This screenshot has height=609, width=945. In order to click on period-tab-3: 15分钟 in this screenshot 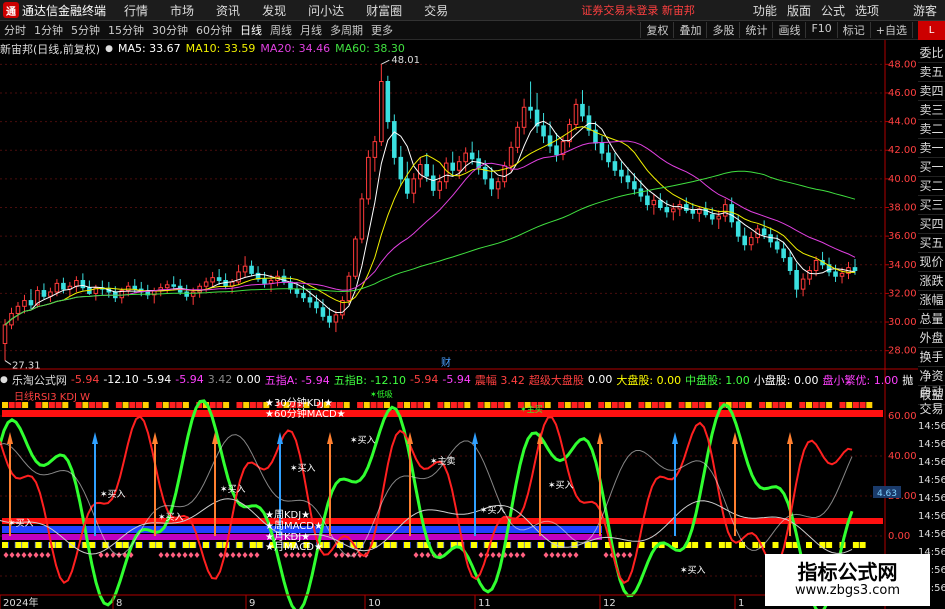, I will do `click(126, 30)`.